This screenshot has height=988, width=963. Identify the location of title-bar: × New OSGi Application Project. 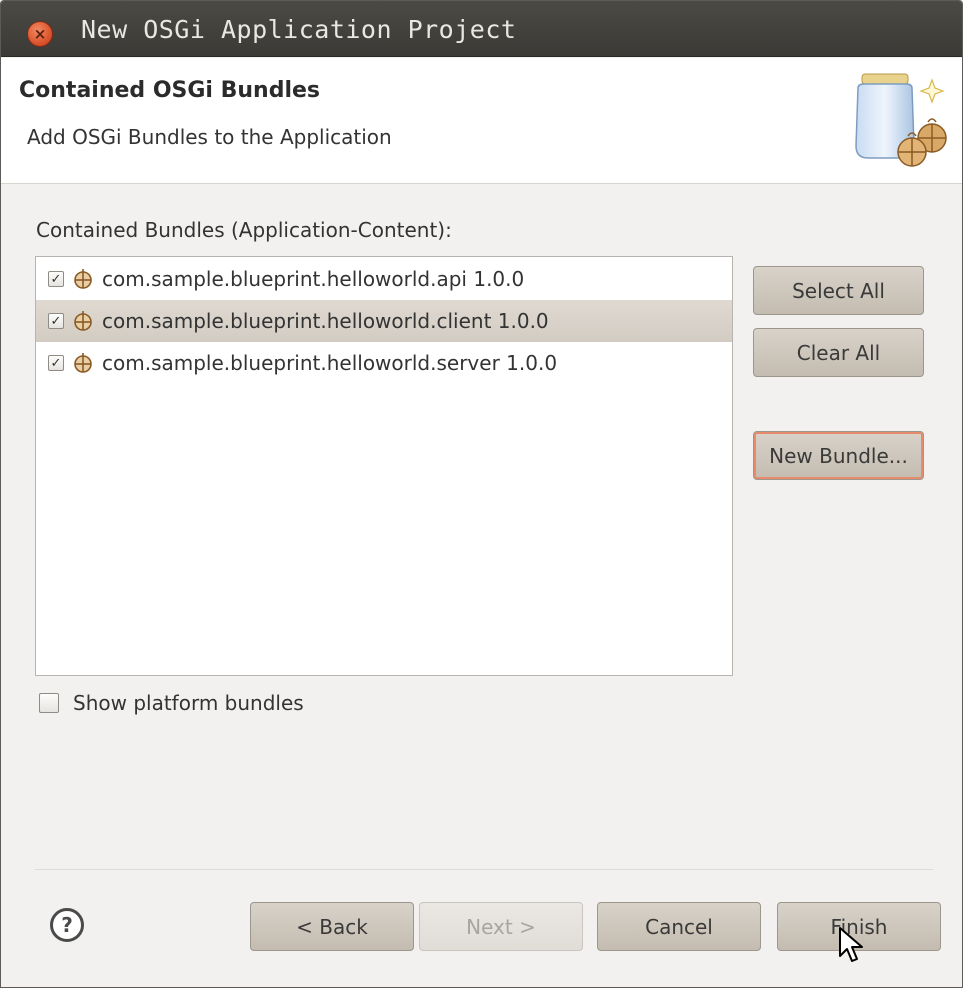
(481, 29).